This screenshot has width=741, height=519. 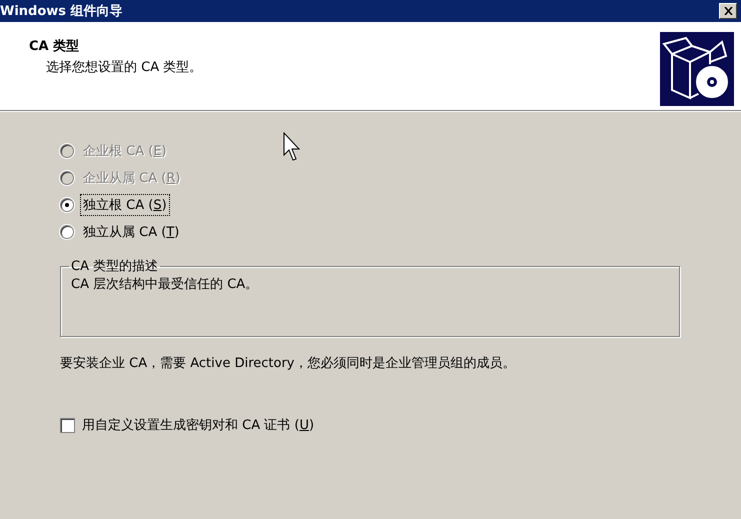 I want to click on software-box-cd-icon, so click(x=697, y=69).